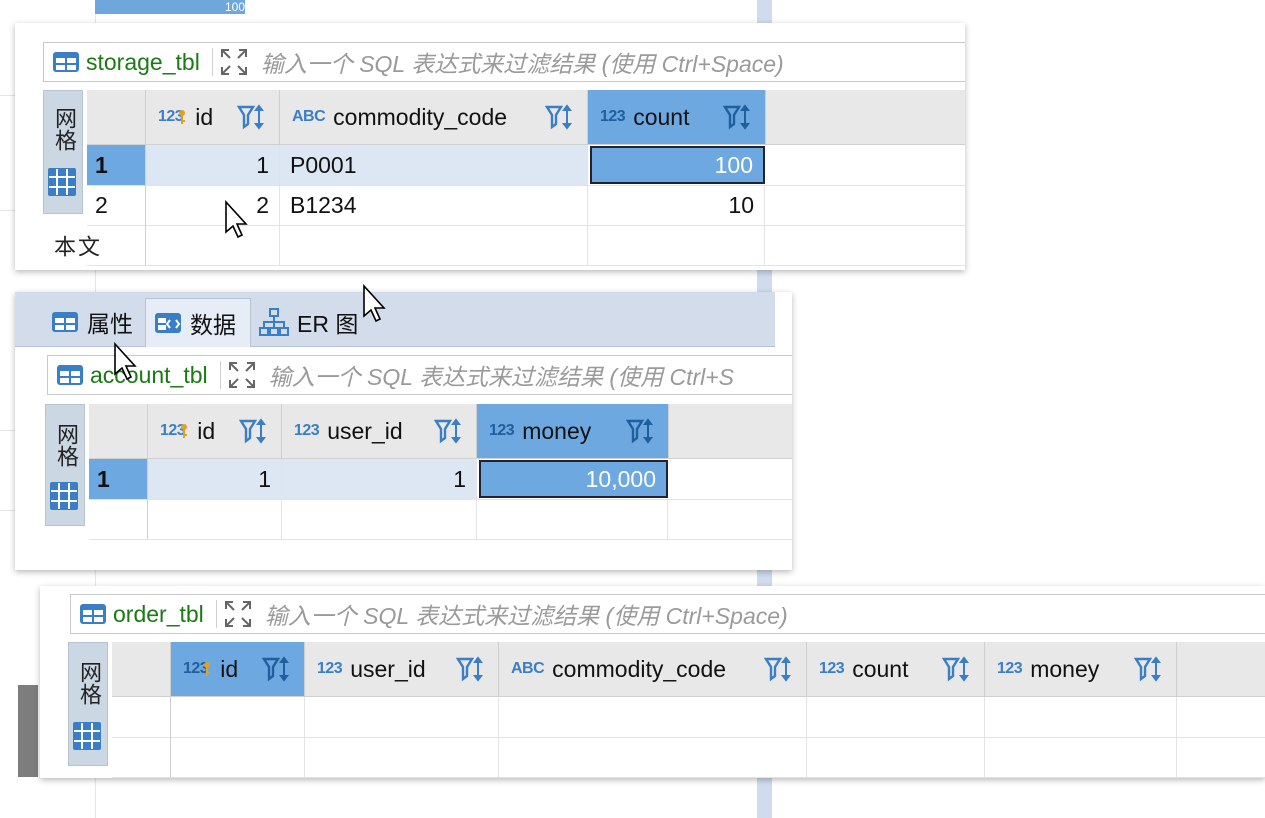 The width and height of the screenshot is (1265, 818). Describe the element at coordinates (379, 479) in the screenshot. I see `cell-user-id: 1` at that location.